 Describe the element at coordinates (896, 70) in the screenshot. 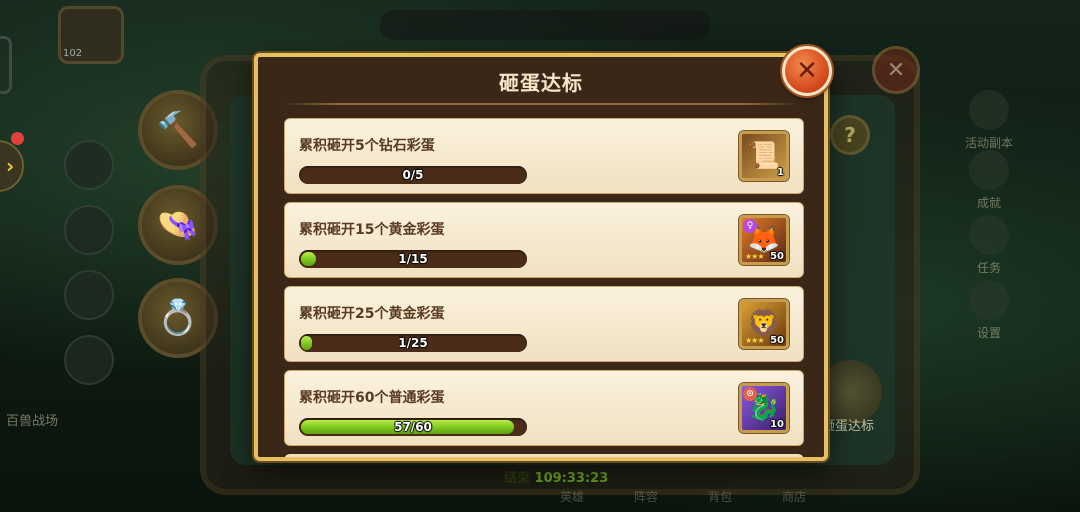

I see `event-panel-close-icon: ✕` at that location.